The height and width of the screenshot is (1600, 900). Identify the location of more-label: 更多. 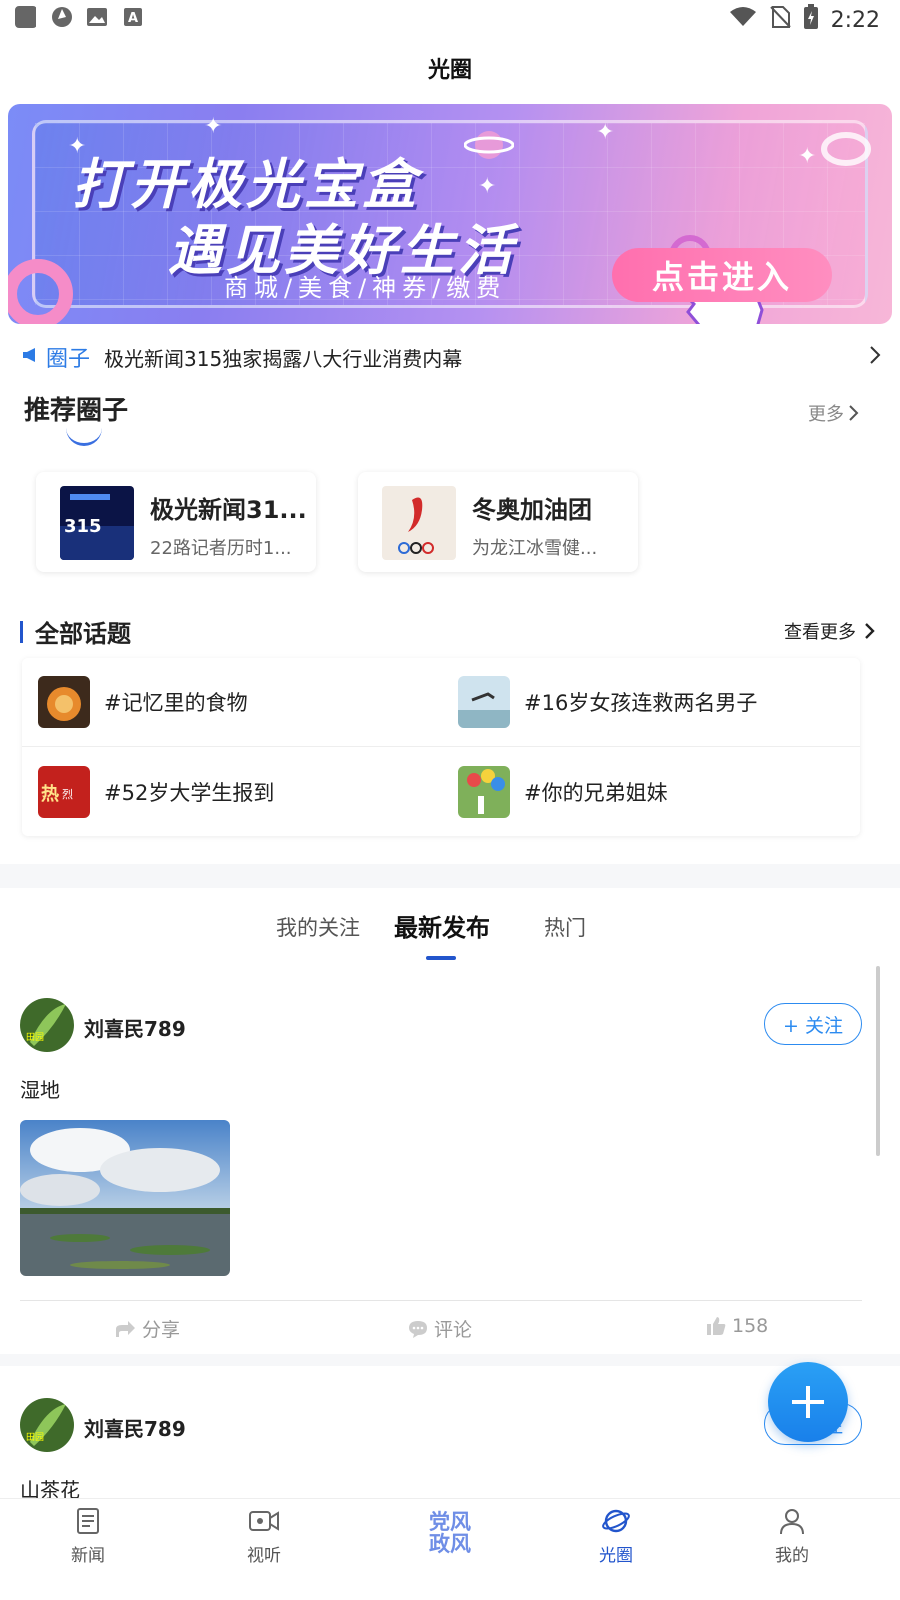
(826, 414).